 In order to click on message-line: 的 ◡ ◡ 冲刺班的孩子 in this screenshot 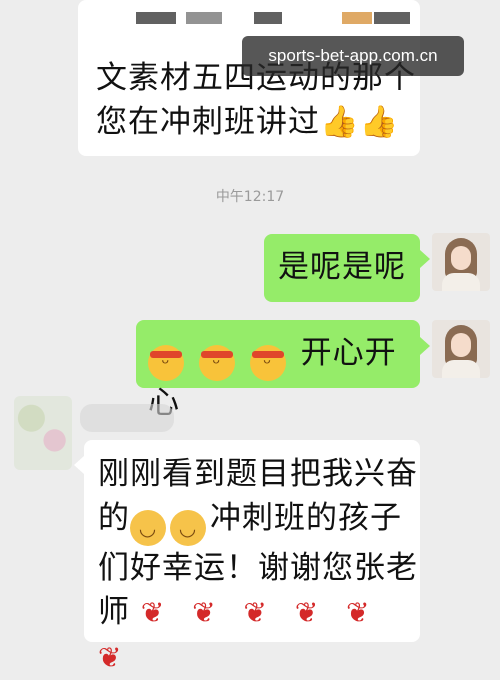, I will do `click(259, 521)`.